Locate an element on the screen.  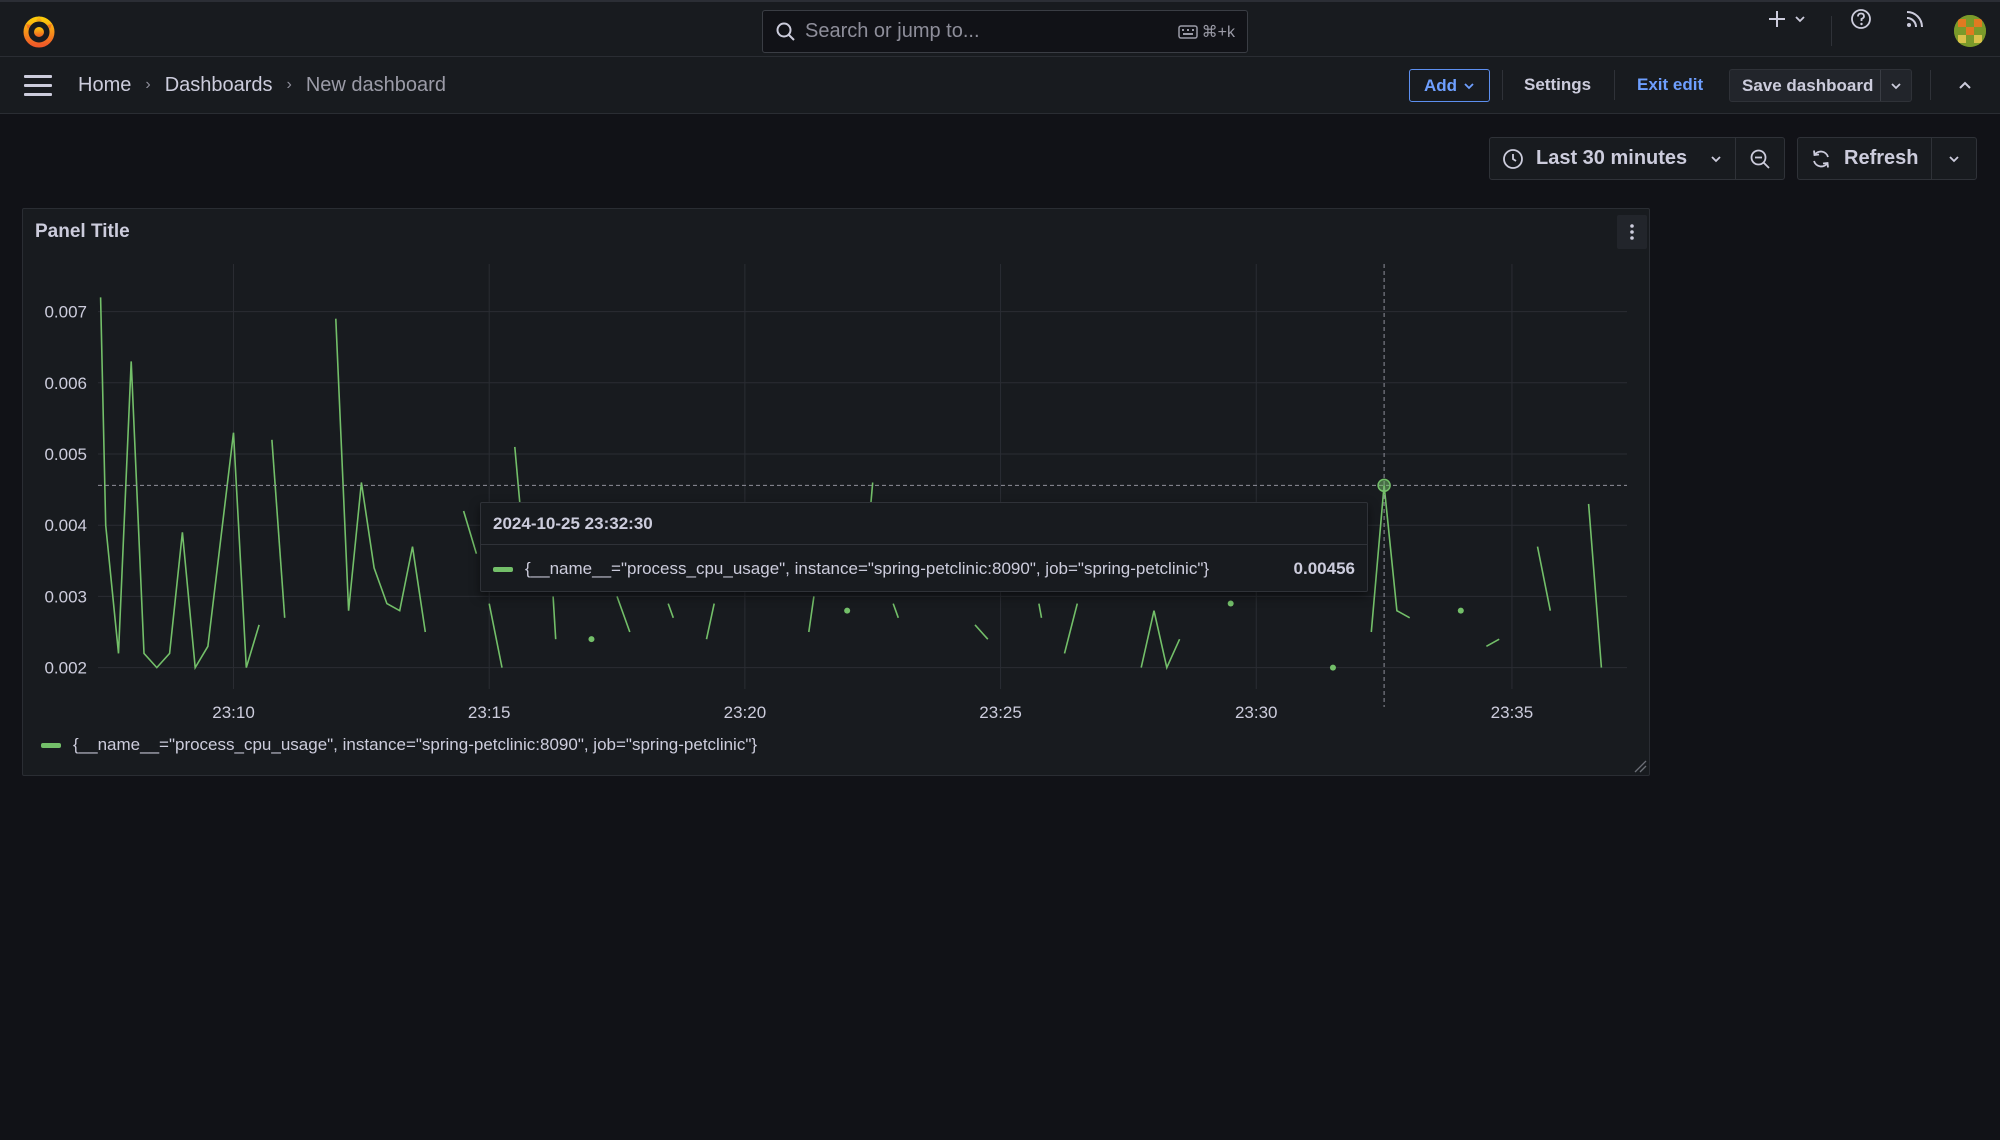
x-tick-label: 23:20 is located at coordinates (745, 711).